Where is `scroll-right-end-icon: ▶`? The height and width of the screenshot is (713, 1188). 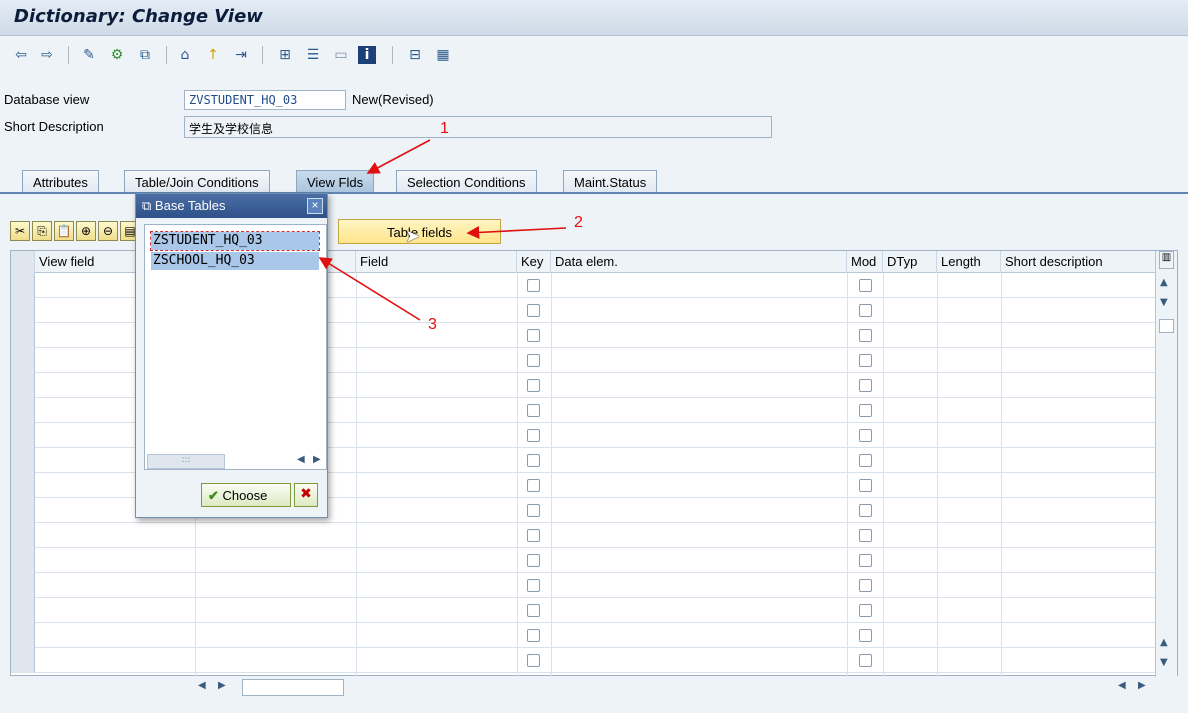
scroll-right-end-icon: ▶ is located at coordinates (1142, 685).